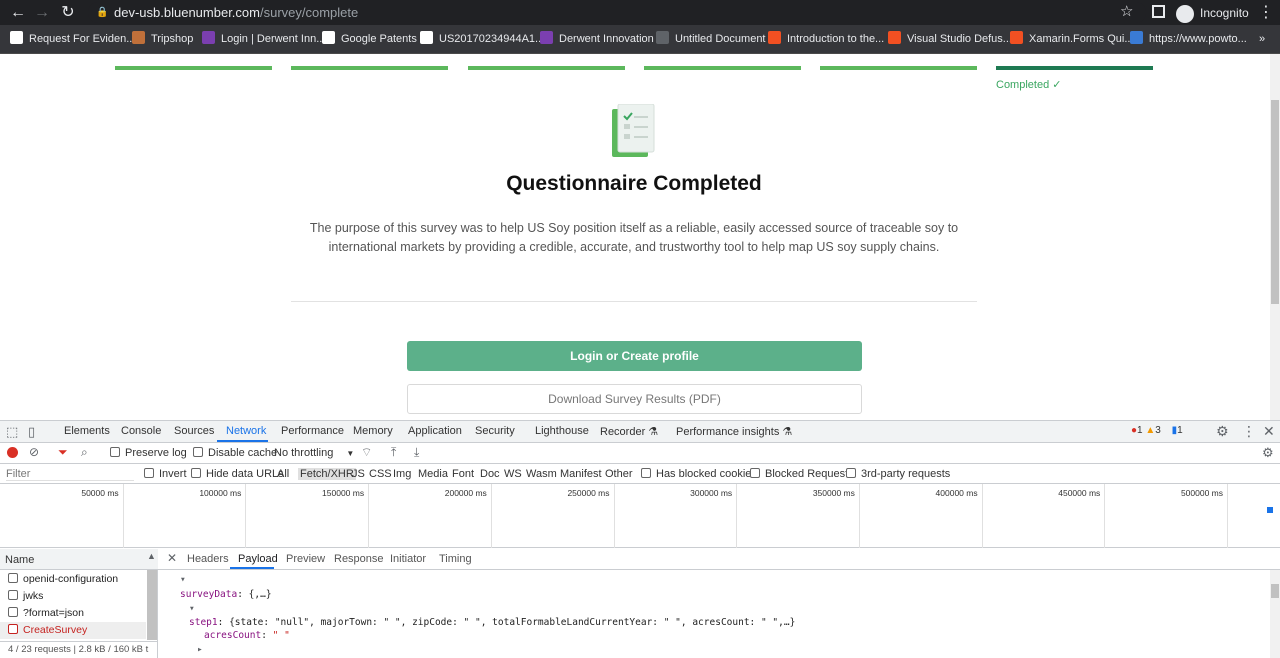 The width and height of the screenshot is (1280, 658). Describe the element at coordinates (369, 39) in the screenshot. I see `bookmark-item: Google Patents` at that location.